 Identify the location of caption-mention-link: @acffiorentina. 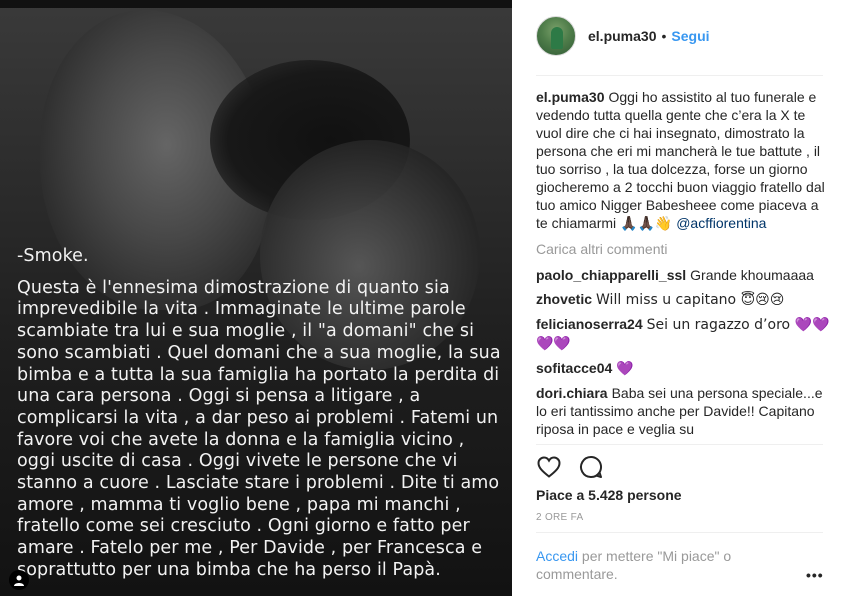
(721, 223).